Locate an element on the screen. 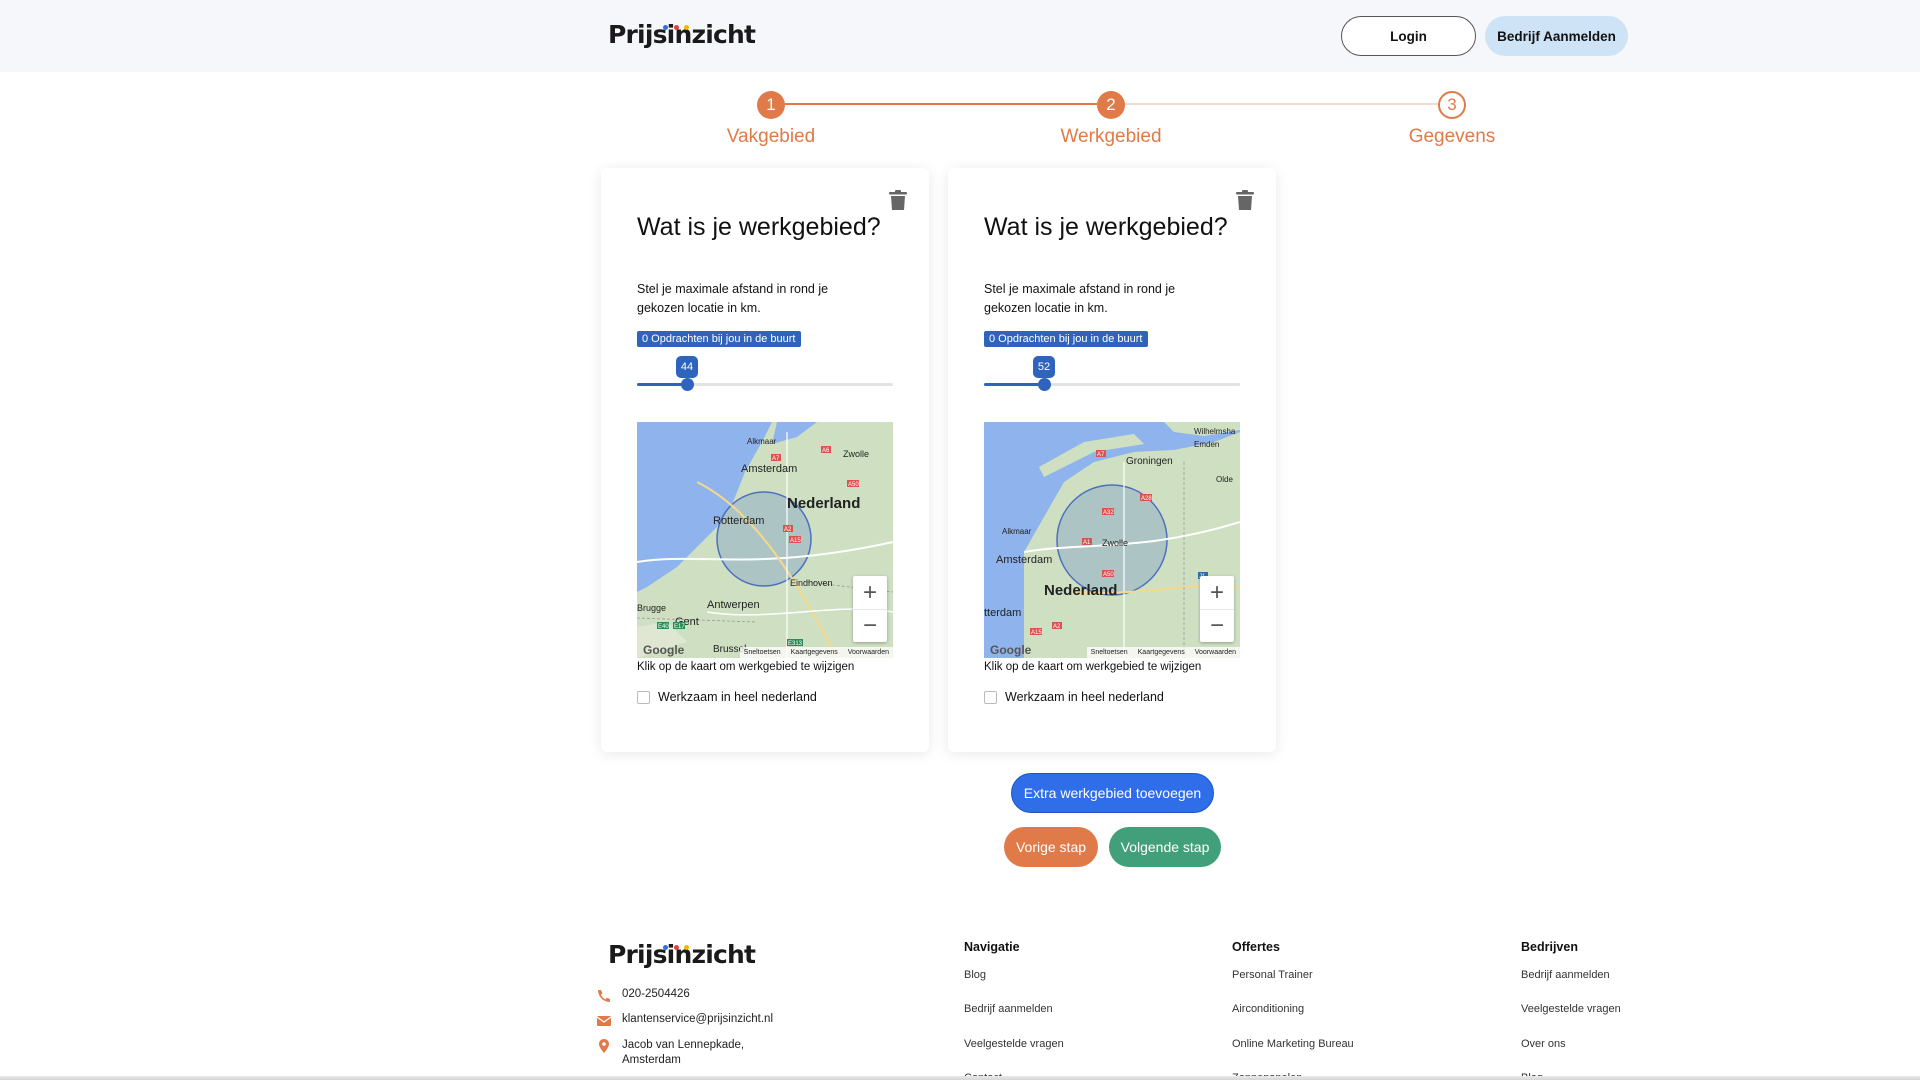 This screenshot has width=1920, height=1080. step-3-circle: 3 is located at coordinates (1452, 105).